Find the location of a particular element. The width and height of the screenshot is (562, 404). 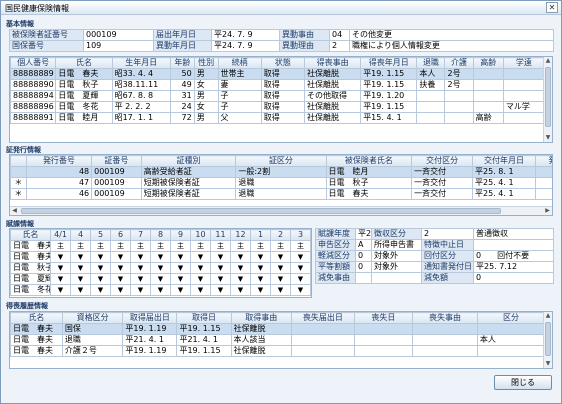

table-cell: 47 is located at coordinates (59, 183).